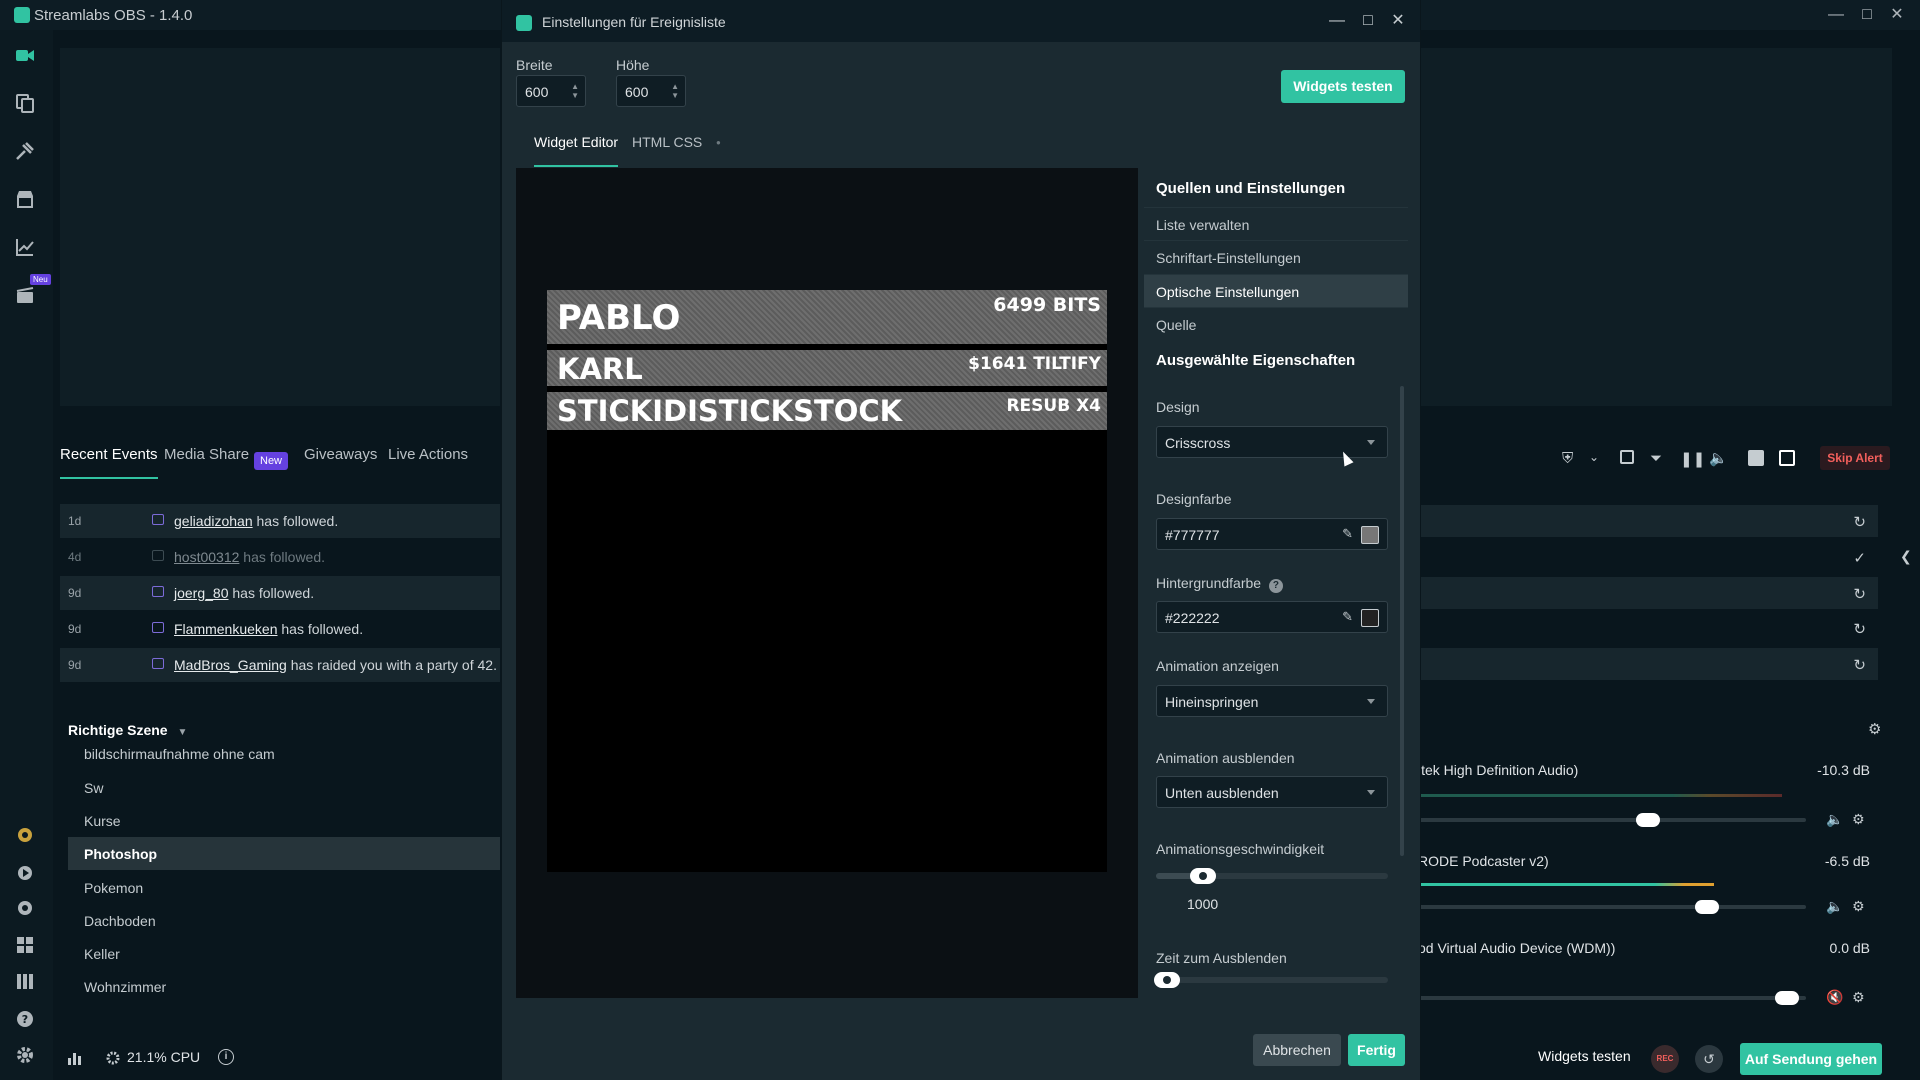 This screenshot has width=1920, height=1080. I want to click on highlighter-icon, so click(26, 836).